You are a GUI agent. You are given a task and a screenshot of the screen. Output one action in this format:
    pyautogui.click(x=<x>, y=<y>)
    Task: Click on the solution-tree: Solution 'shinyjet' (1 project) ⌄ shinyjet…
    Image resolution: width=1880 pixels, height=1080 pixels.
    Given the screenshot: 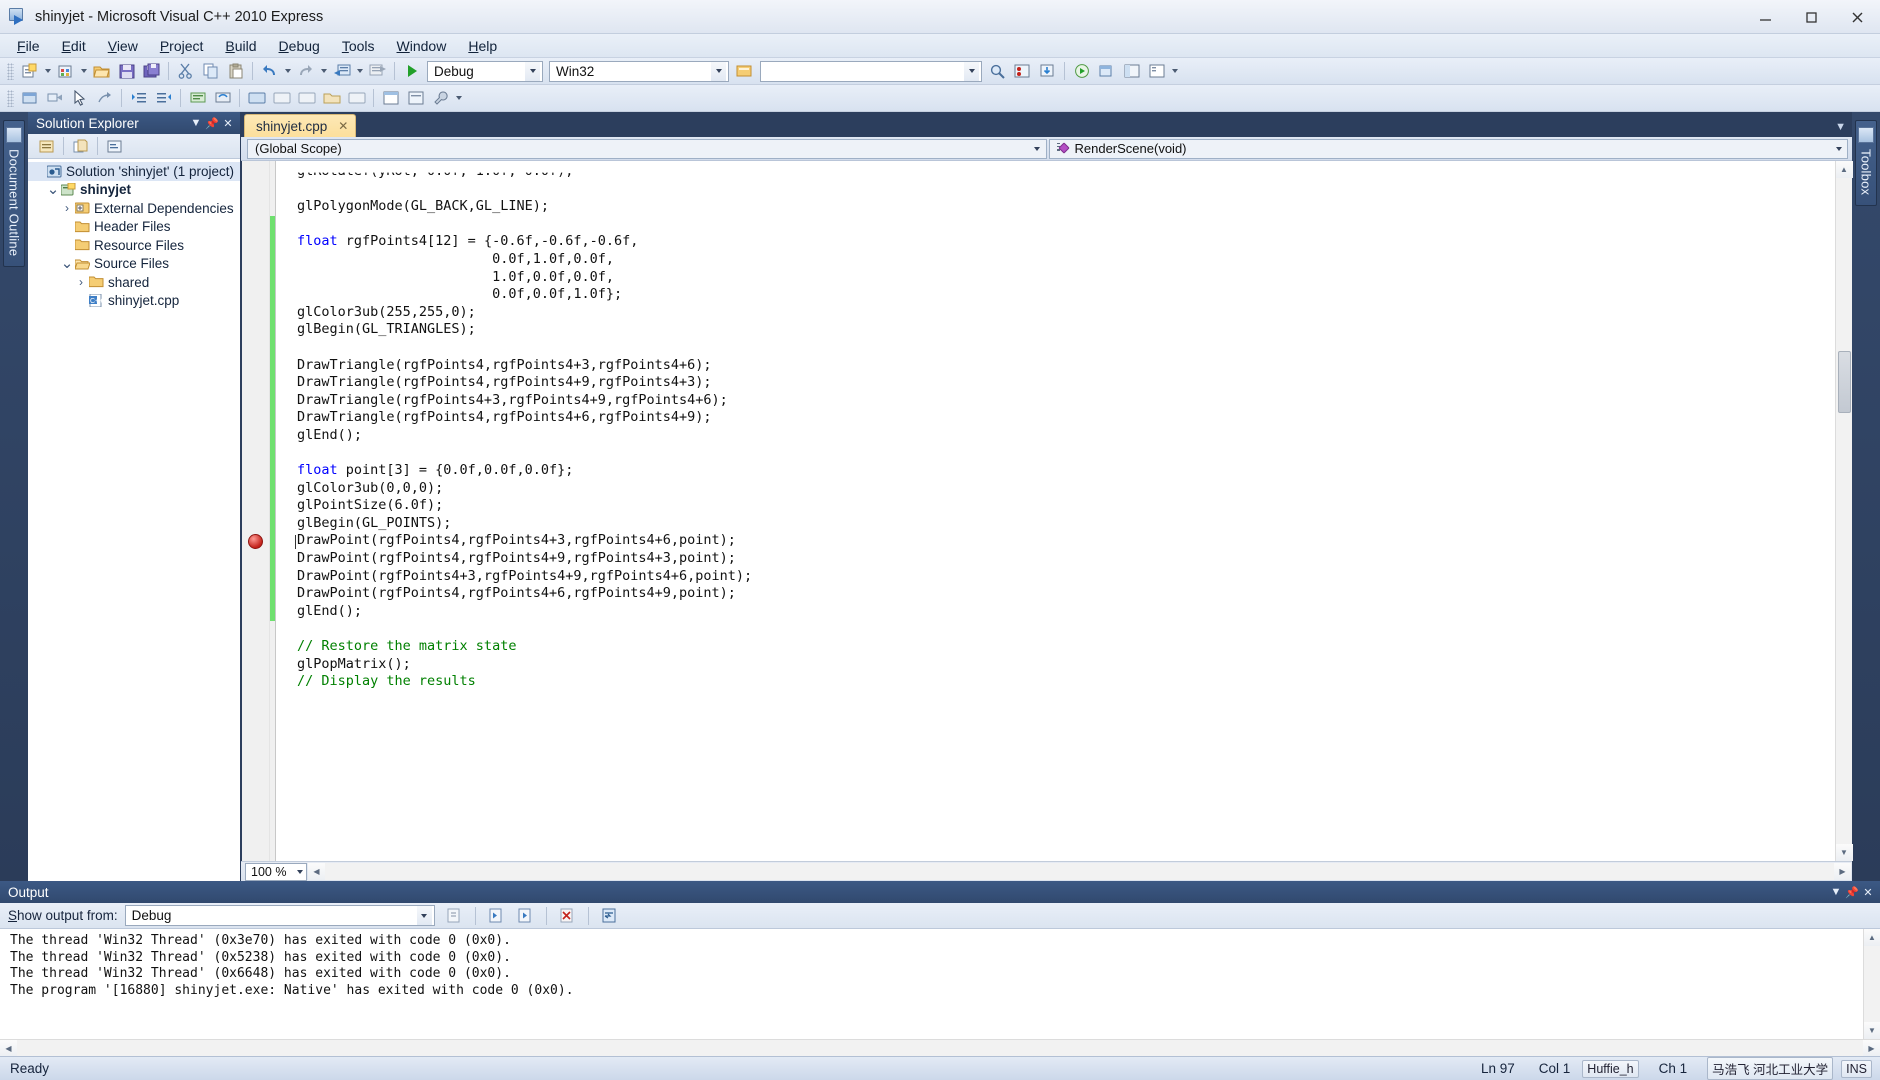 What is the action you would take?
    pyautogui.click(x=134, y=520)
    